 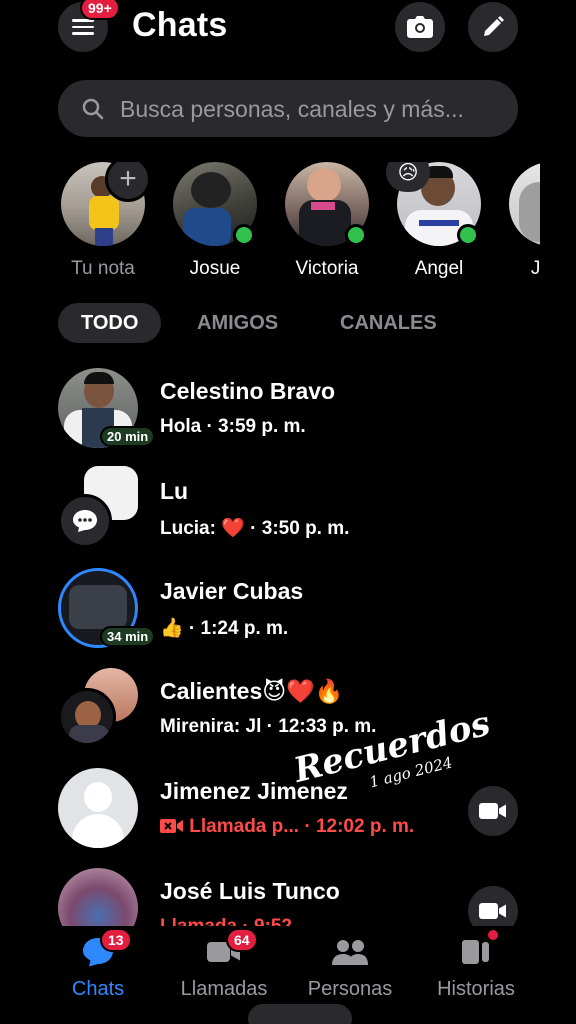 What do you see at coordinates (128, 436) in the screenshot?
I see `active-time-badge: 20 min` at bounding box center [128, 436].